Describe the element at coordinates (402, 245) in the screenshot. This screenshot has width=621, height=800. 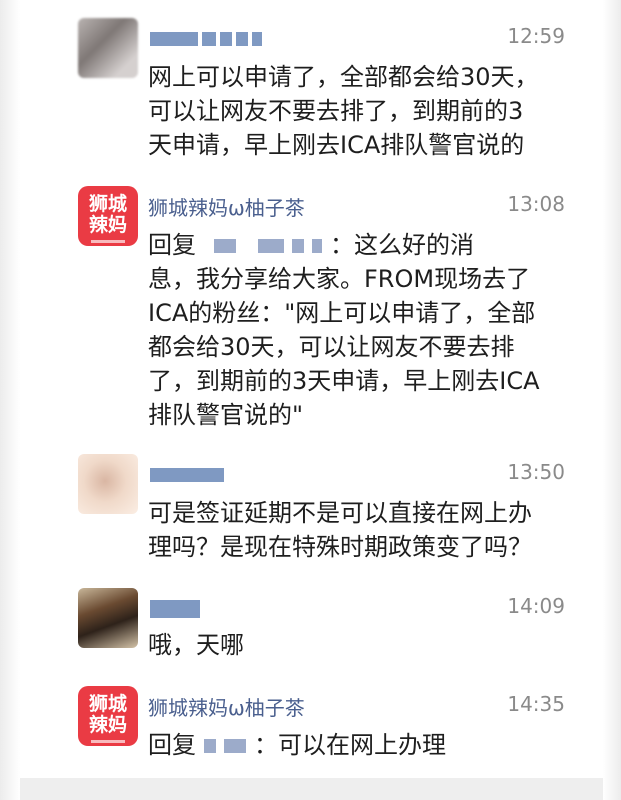
I see `reply-suffix: ：这么好的消` at that location.